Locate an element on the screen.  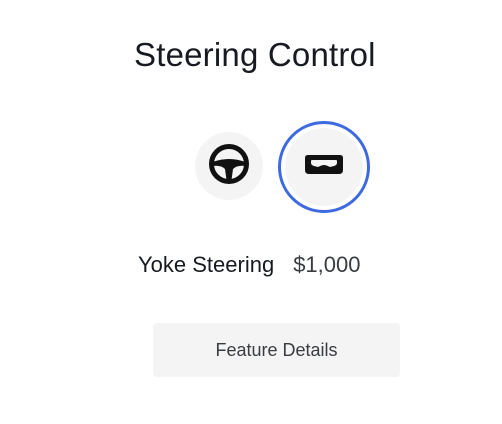
steering-wheel-option is located at coordinates (229, 166).